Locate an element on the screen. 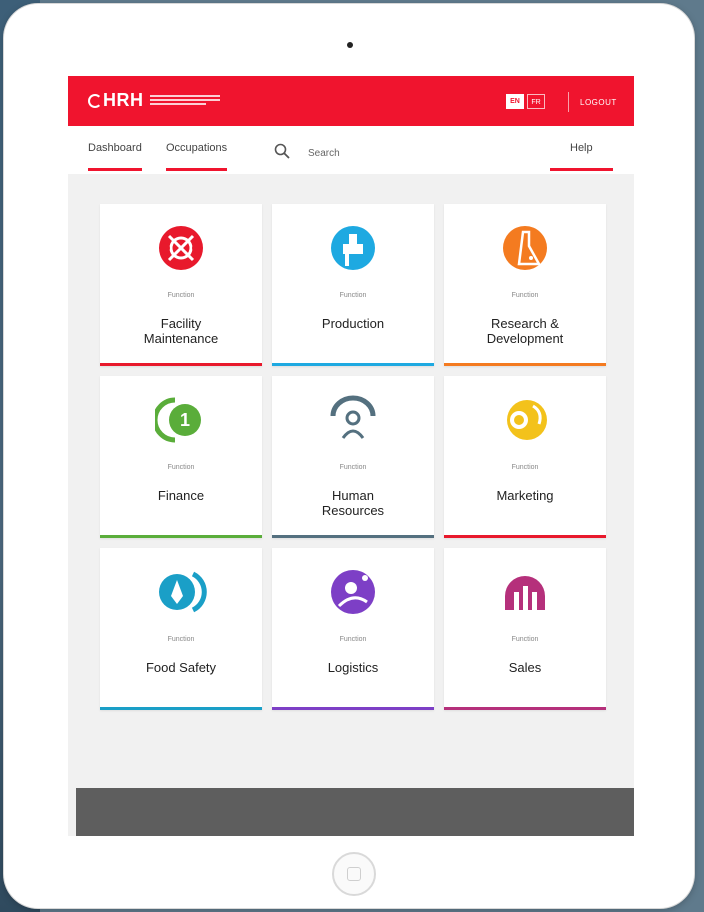 Image resolution: width=704 pixels, height=912 pixels. logo-mark-icon is located at coordinates (95, 101).